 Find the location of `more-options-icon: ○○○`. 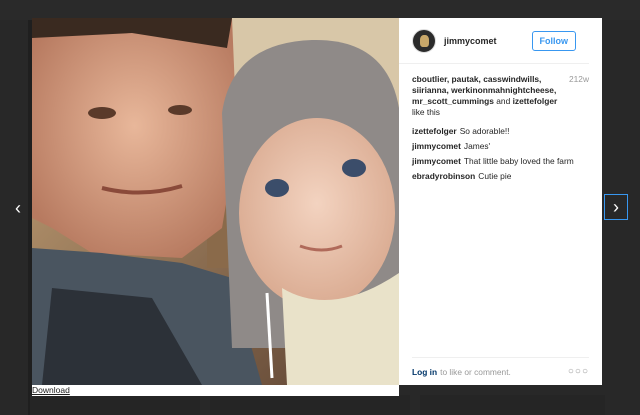

more-options-icon: ○○○ is located at coordinates (578, 371).